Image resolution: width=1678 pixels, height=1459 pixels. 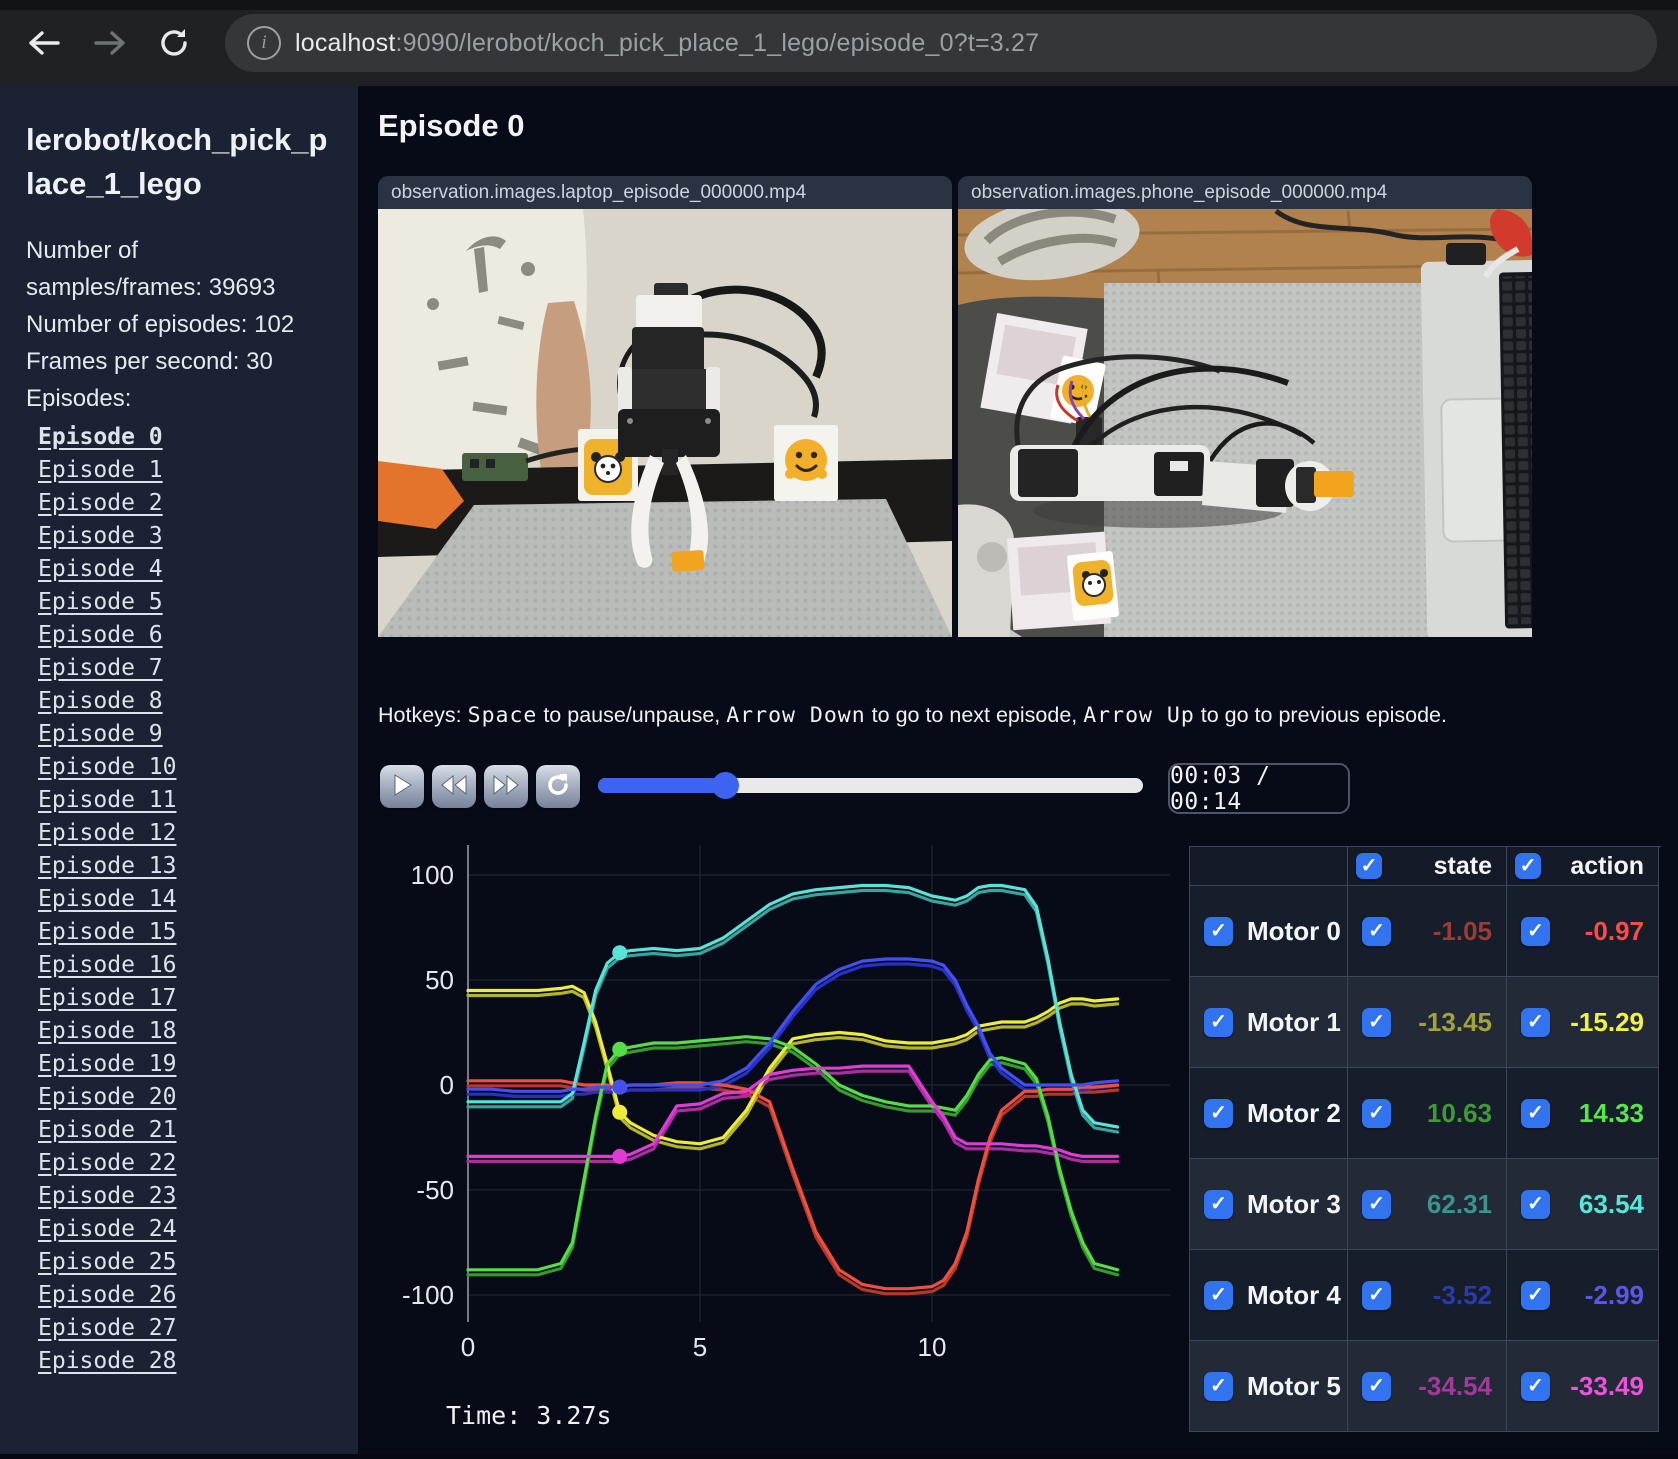 What do you see at coordinates (187, 569) in the screenshot?
I see `episode-link: Episode 4` at bounding box center [187, 569].